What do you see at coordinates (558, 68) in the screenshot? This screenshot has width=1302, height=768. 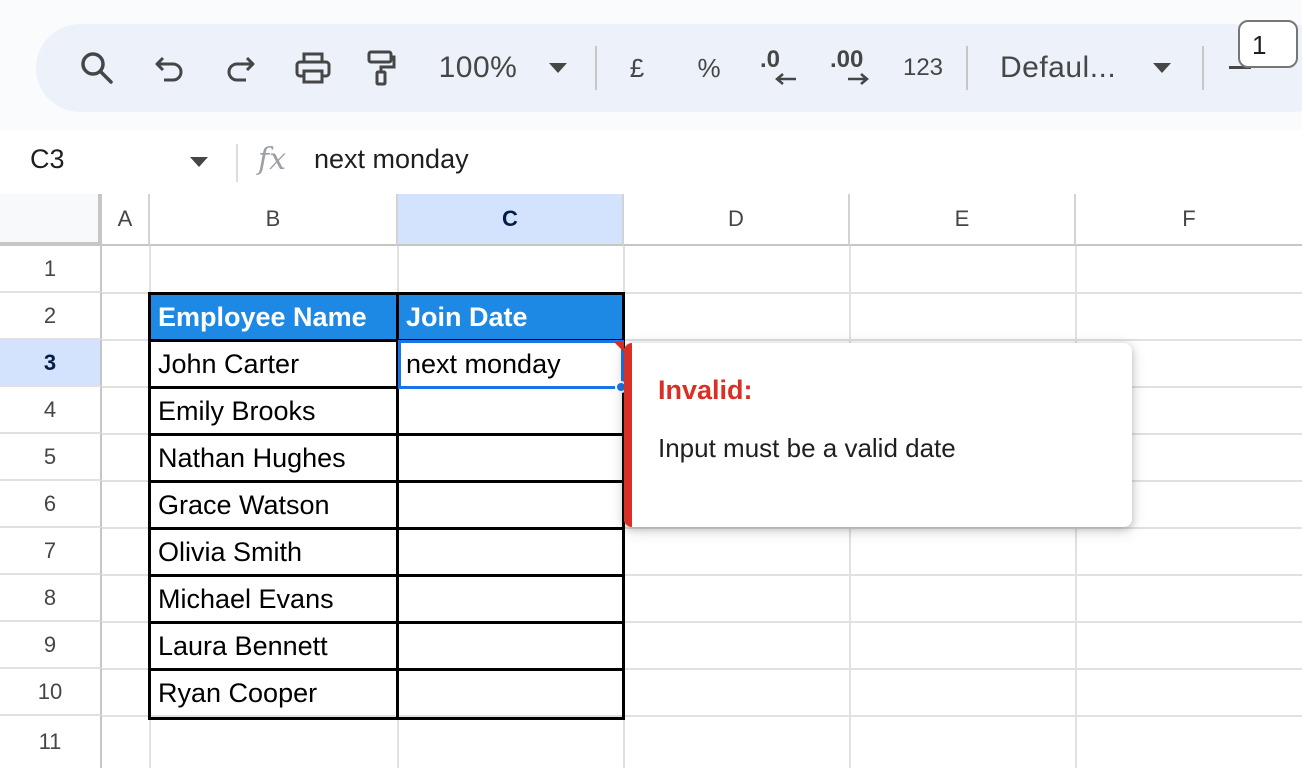 I see `zoom-dropdown-icon` at bounding box center [558, 68].